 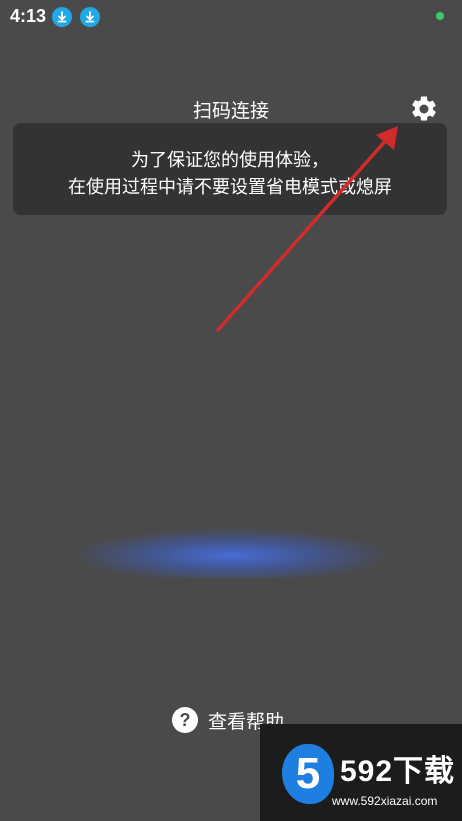 What do you see at coordinates (230, 160) in the screenshot?
I see `toast-line-1: 为了保证您的使用体验，` at bounding box center [230, 160].